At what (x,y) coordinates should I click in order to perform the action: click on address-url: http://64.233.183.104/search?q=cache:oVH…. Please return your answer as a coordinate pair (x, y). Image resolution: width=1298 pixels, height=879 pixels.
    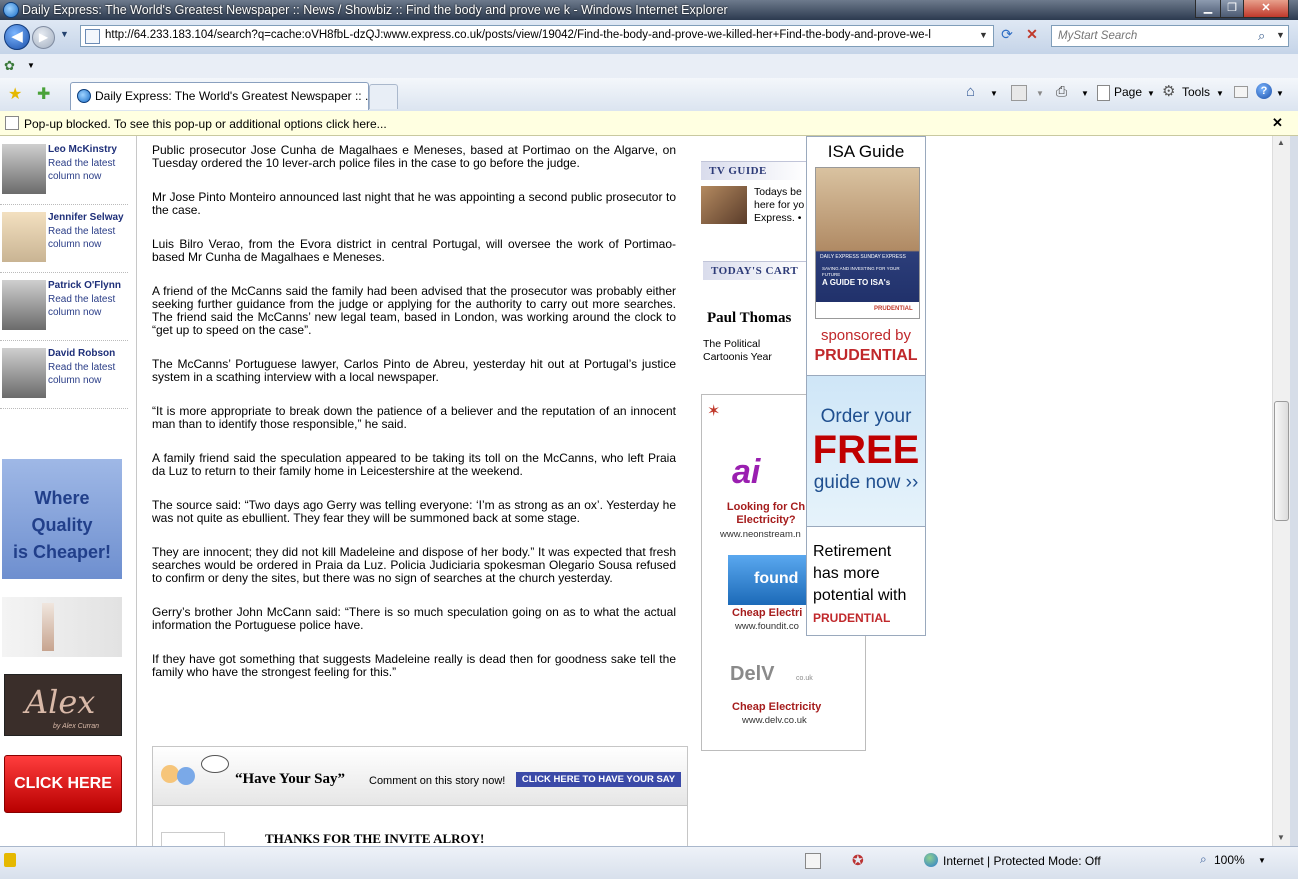
    Looking at the image, I should click on (518, 35).